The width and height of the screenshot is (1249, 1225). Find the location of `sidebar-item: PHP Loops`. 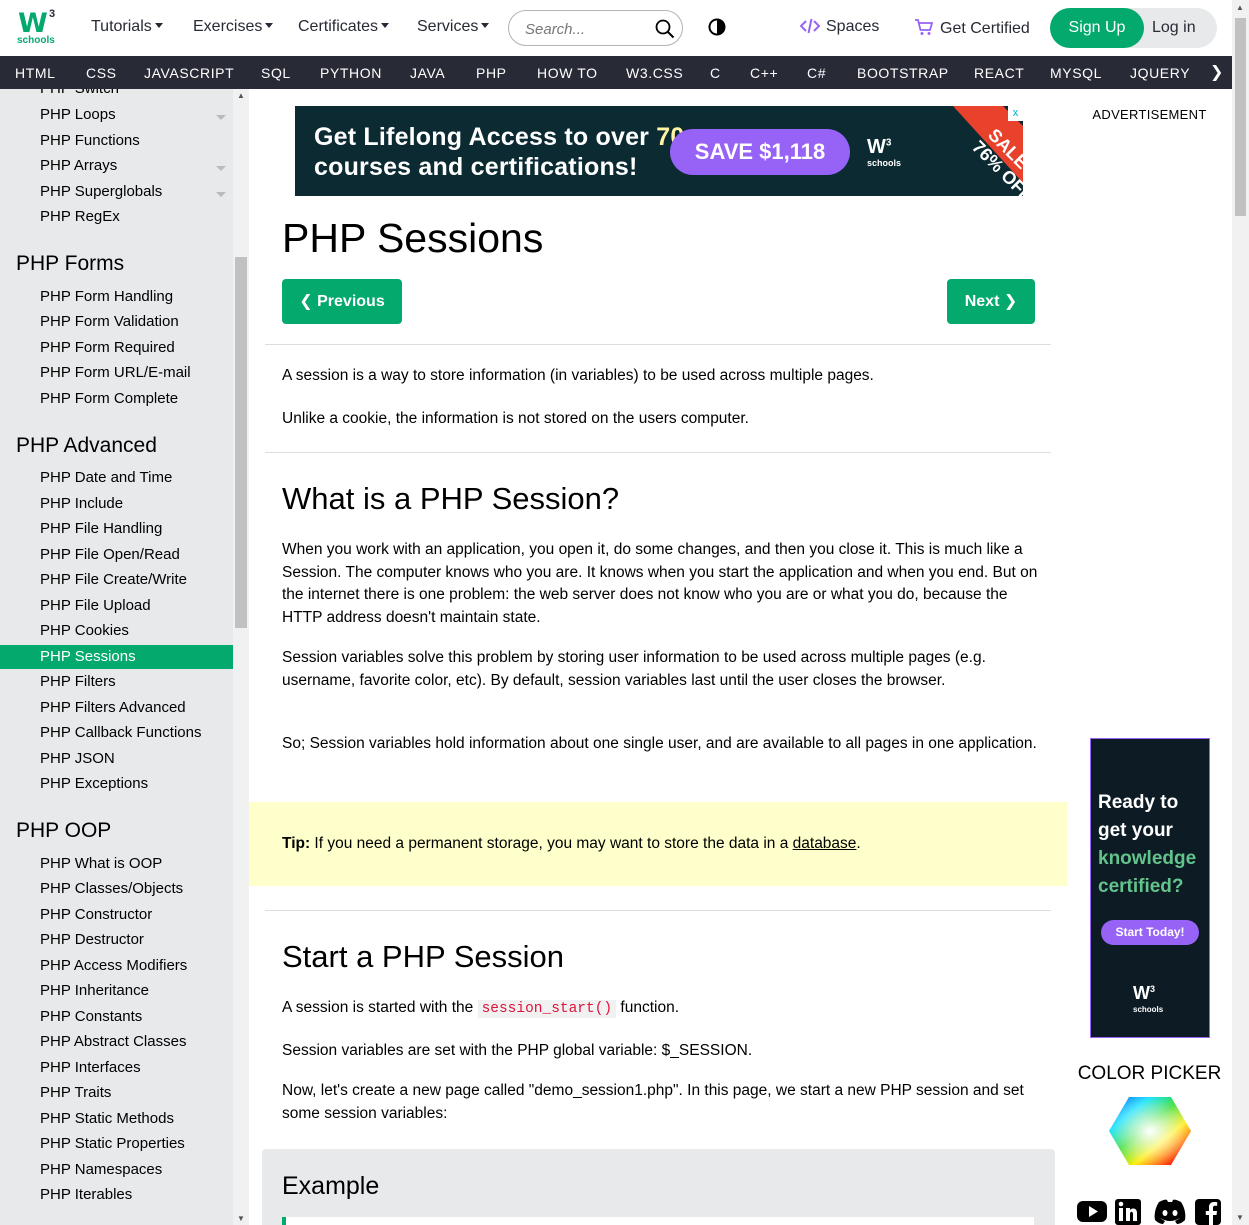

sidebar-item: PHP Loops is located at coordinates (78, 114).